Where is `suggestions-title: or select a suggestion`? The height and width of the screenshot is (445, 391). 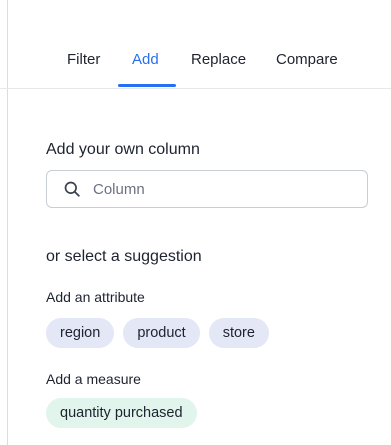
suggestions-title: or select a suggestion is located at coordinates (124, 256).